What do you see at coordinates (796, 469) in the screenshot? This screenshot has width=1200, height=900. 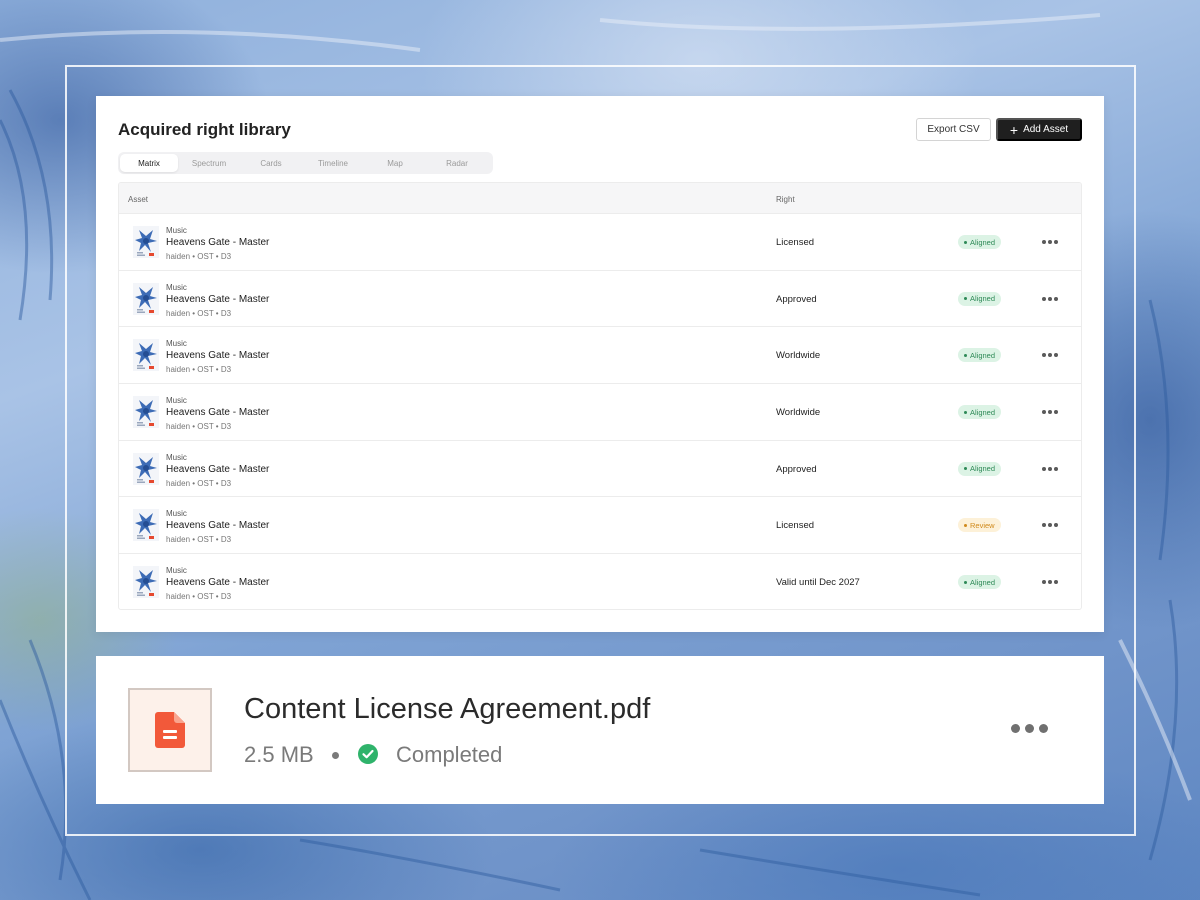 I see `asset-right: Approved` at bounding box center [796, 469].